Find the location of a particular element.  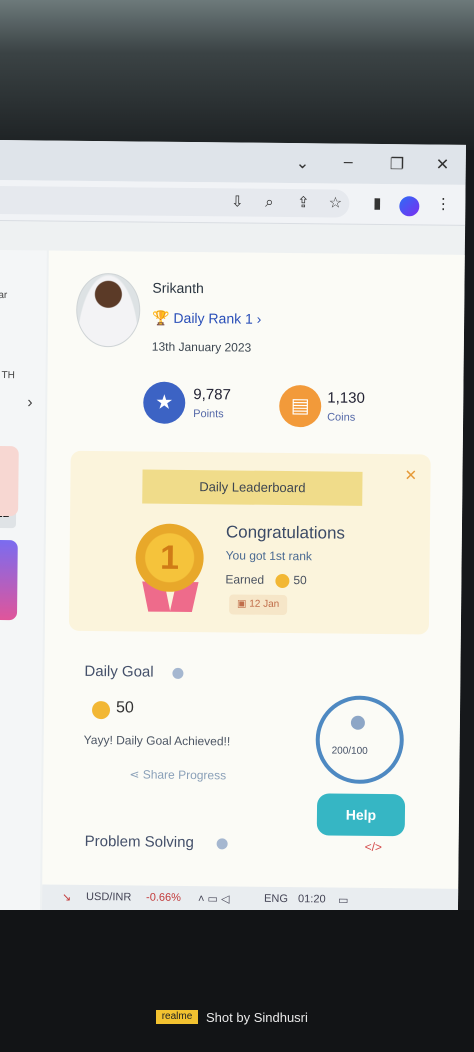

earned-value: 50 is located at coordinates (300, 580).